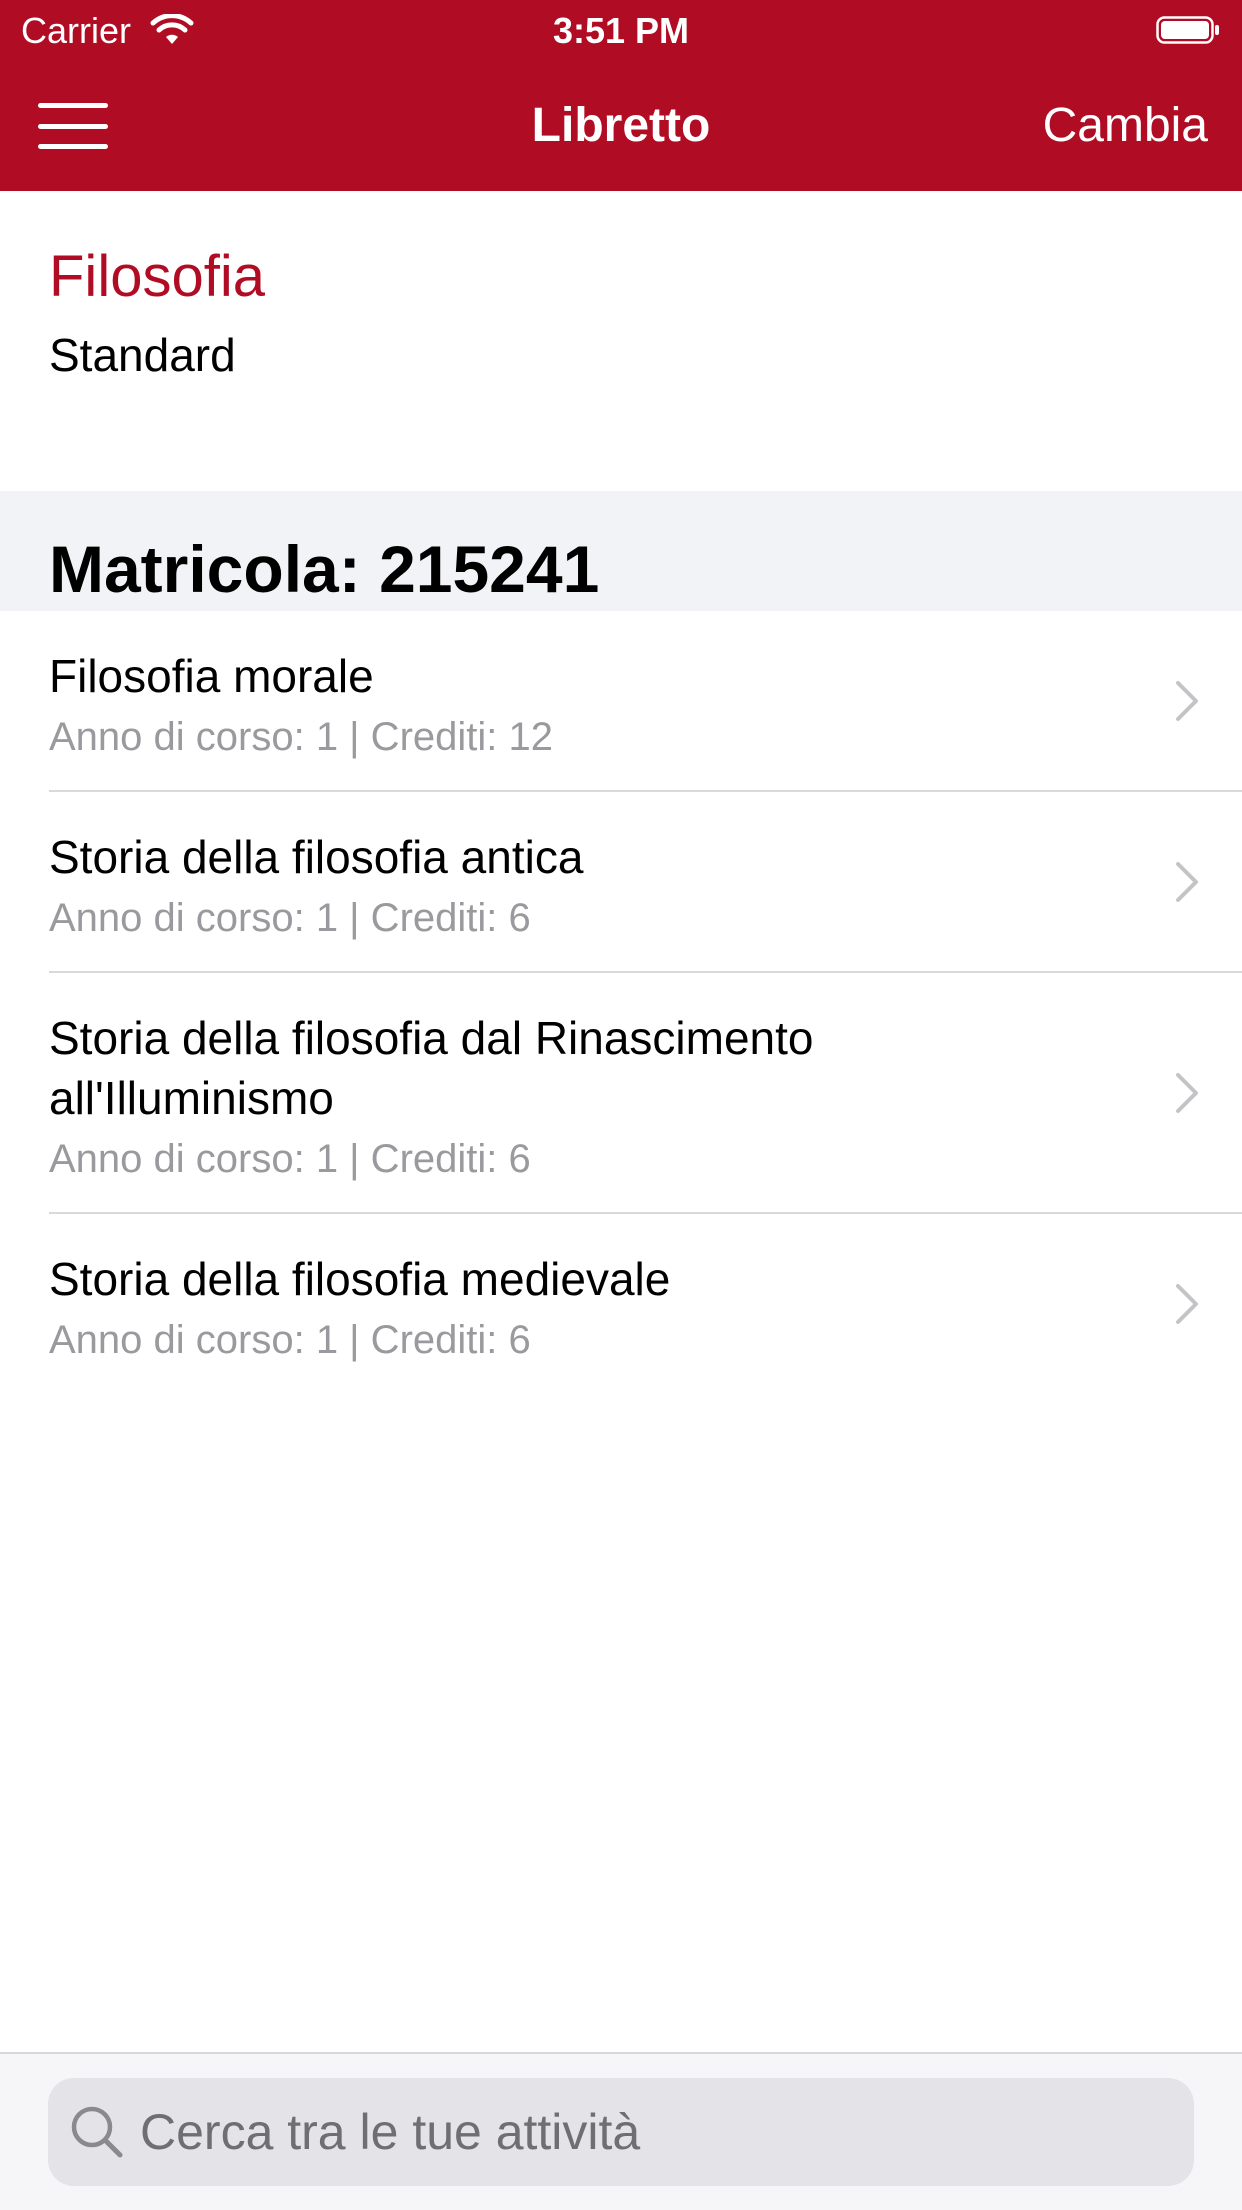 The width and height of the screenshot is (1242, 2210). I want to click on search-field, so click(621, 2132).